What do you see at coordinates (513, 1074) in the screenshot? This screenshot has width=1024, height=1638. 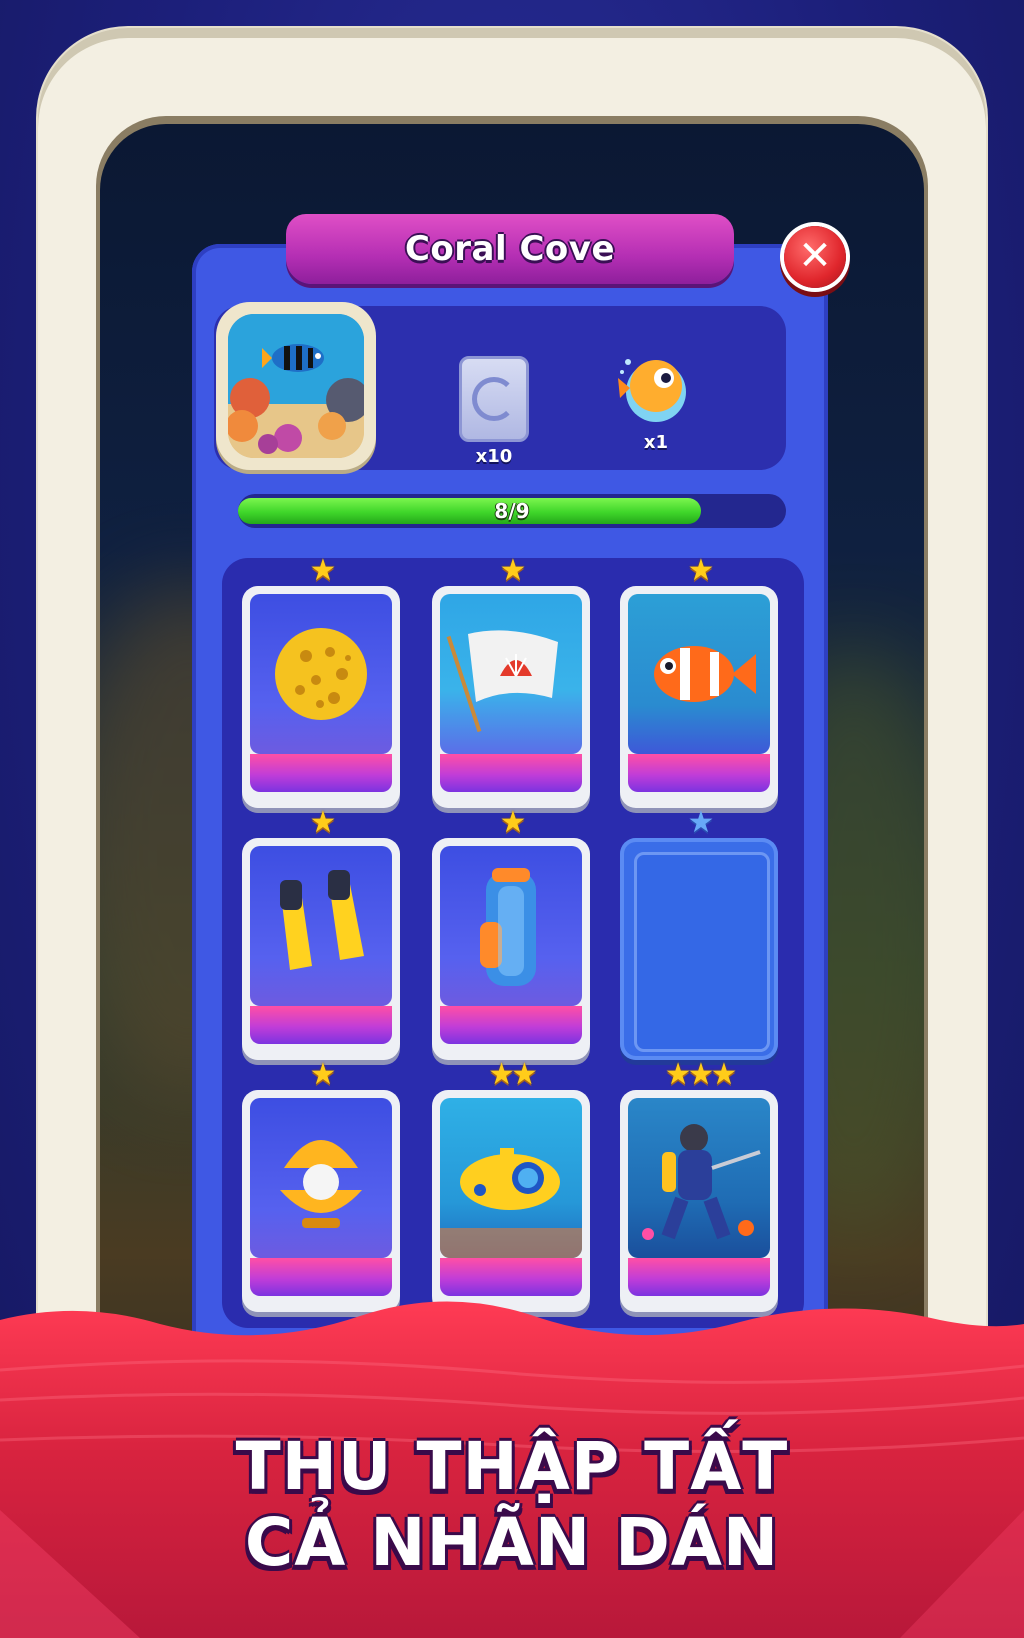 I see `card-8-stars: ★★` at bounding box center [513, 1074].